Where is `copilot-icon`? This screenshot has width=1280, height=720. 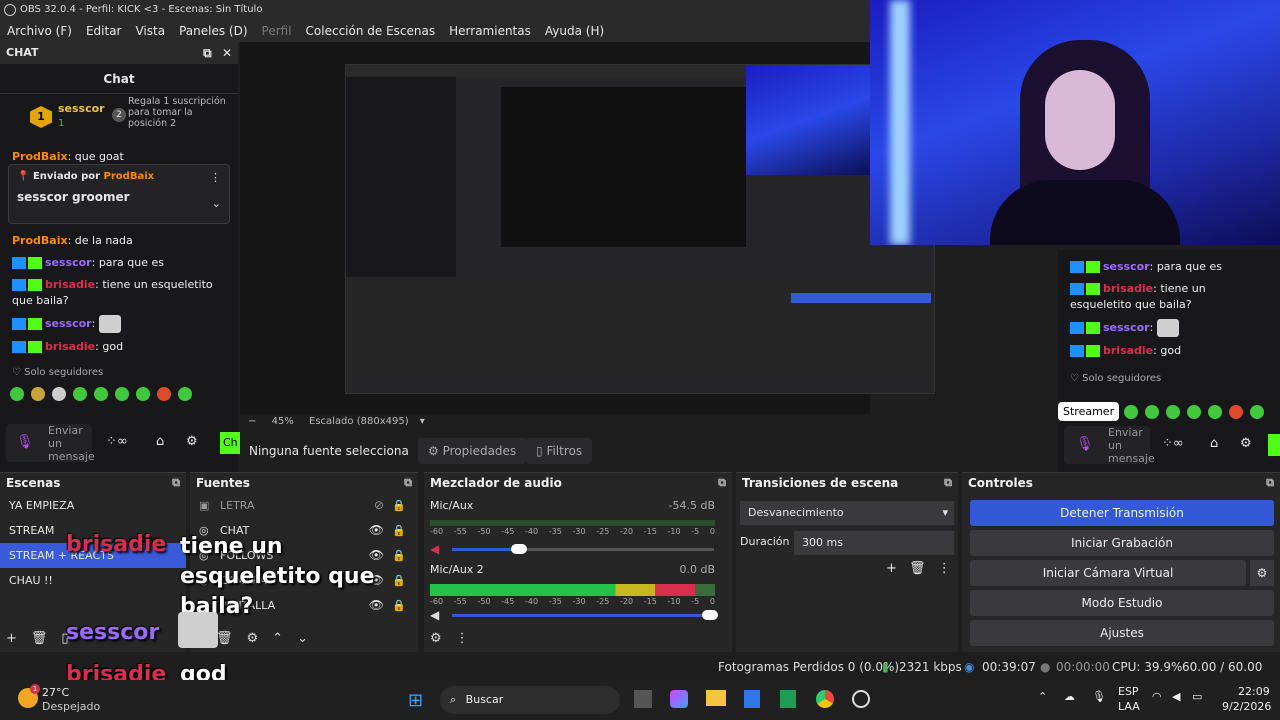
copilot-icon is located at coordinates (679, 699).